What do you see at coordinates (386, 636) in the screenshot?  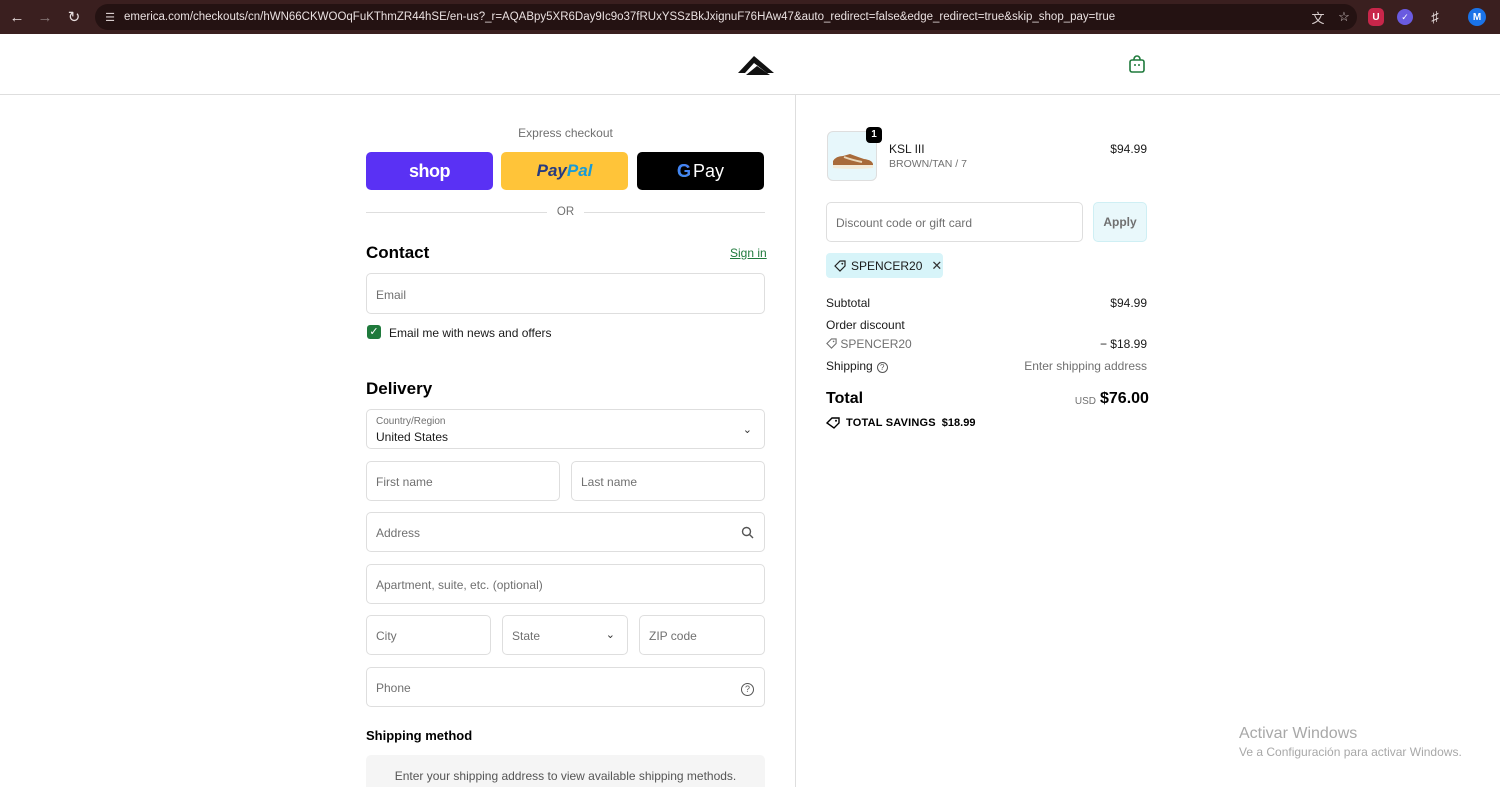 I see `city-placeholder: City` at bounding box center [386, 636].